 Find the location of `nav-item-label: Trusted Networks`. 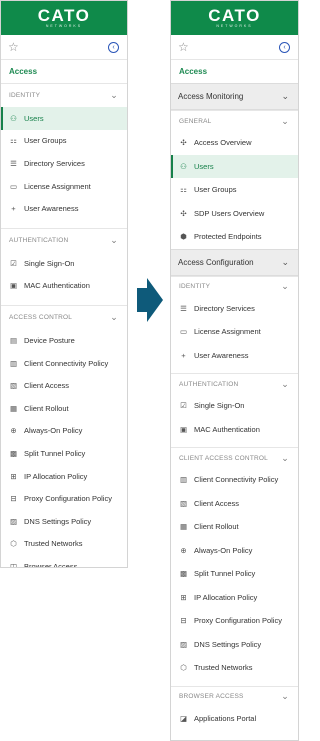

nav-item-label: Trusted Networks is located at coordinates (223, 668).